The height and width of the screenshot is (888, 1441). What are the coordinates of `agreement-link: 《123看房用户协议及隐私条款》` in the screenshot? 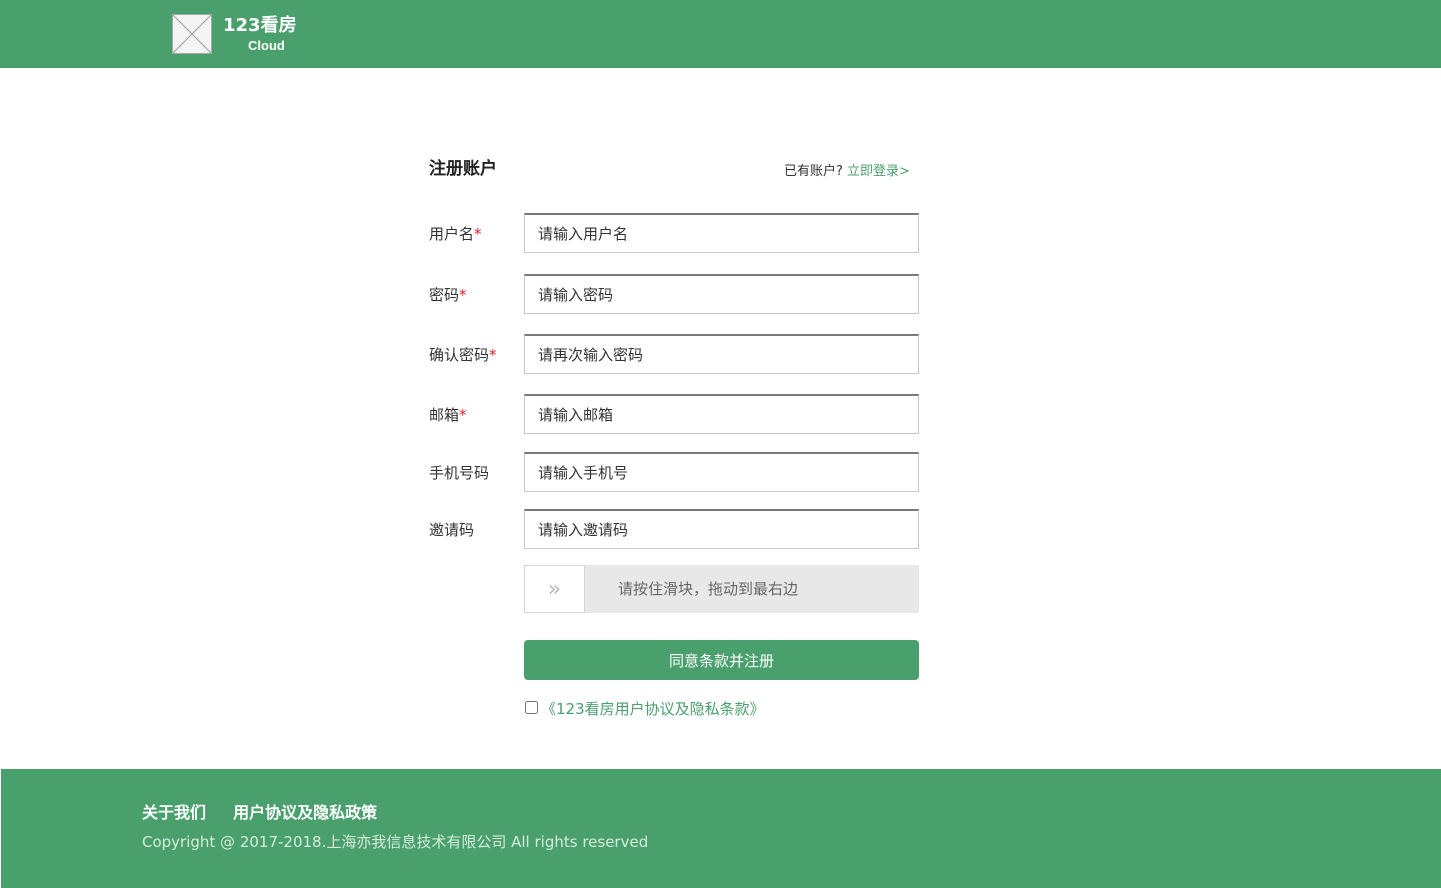 It's located at (653, 709).